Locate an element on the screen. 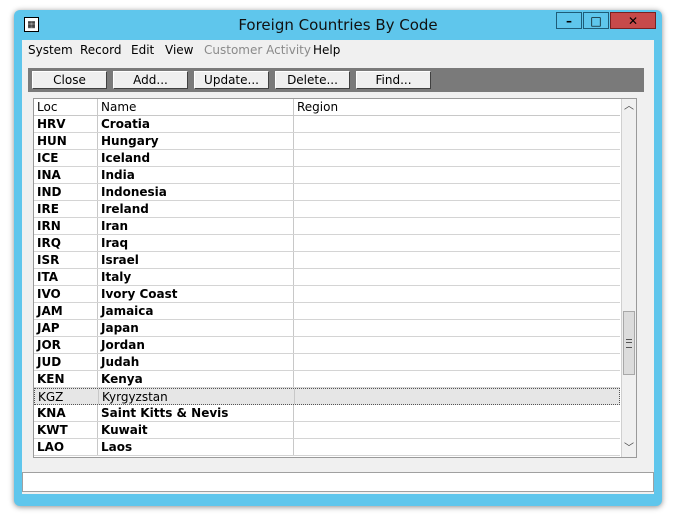 This screenshot has height=522, width=676. cell-loc: ICE is located at coordinates (66, 158).